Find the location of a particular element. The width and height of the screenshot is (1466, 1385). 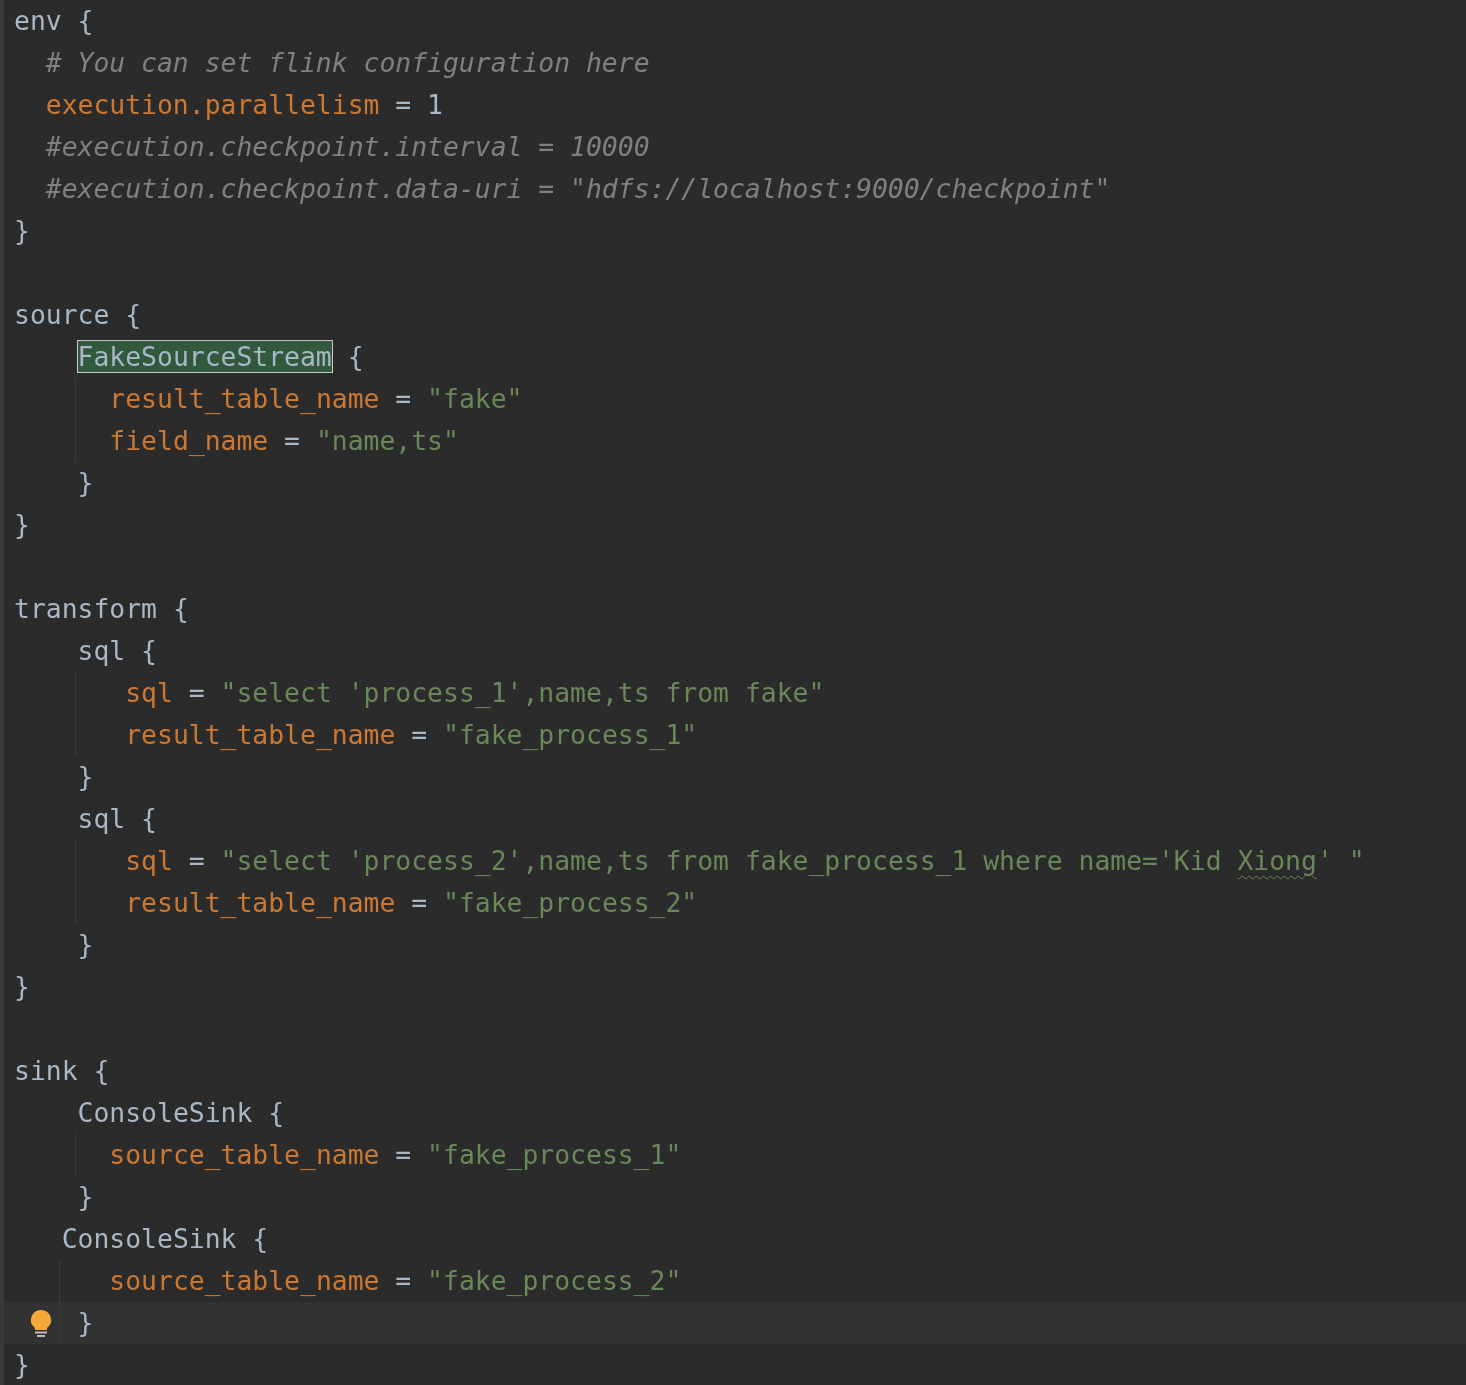

code-comment: #execution.checkpoint.interval = 10000 is located at coordinates (347, 146).